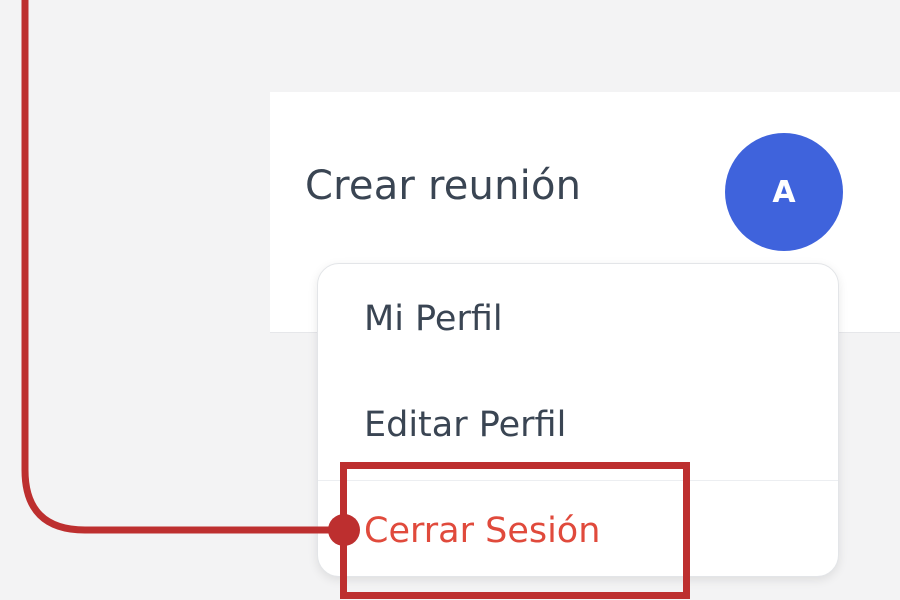  I want to click on user-avatar: A, so click(784, 192).